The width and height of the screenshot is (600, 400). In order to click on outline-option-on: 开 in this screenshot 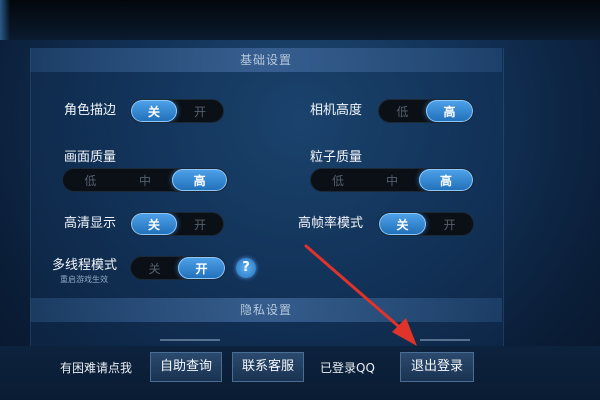, I will do `click(200, 111)`.